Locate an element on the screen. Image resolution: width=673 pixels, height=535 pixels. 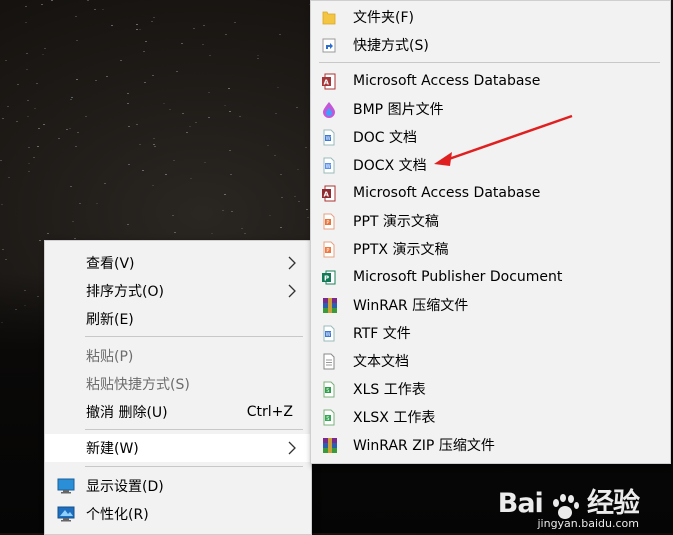
svg-text: W is located at coordinates (328, 167).